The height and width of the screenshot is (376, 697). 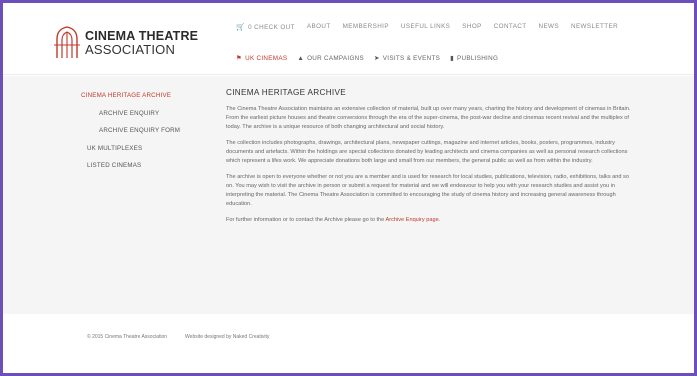 What do you see at coordinates (336, 58) in the screenshot?
I see `nav-our-campaigns-label: OUR CAMPAIGNS` at bounding box center [336, 58].